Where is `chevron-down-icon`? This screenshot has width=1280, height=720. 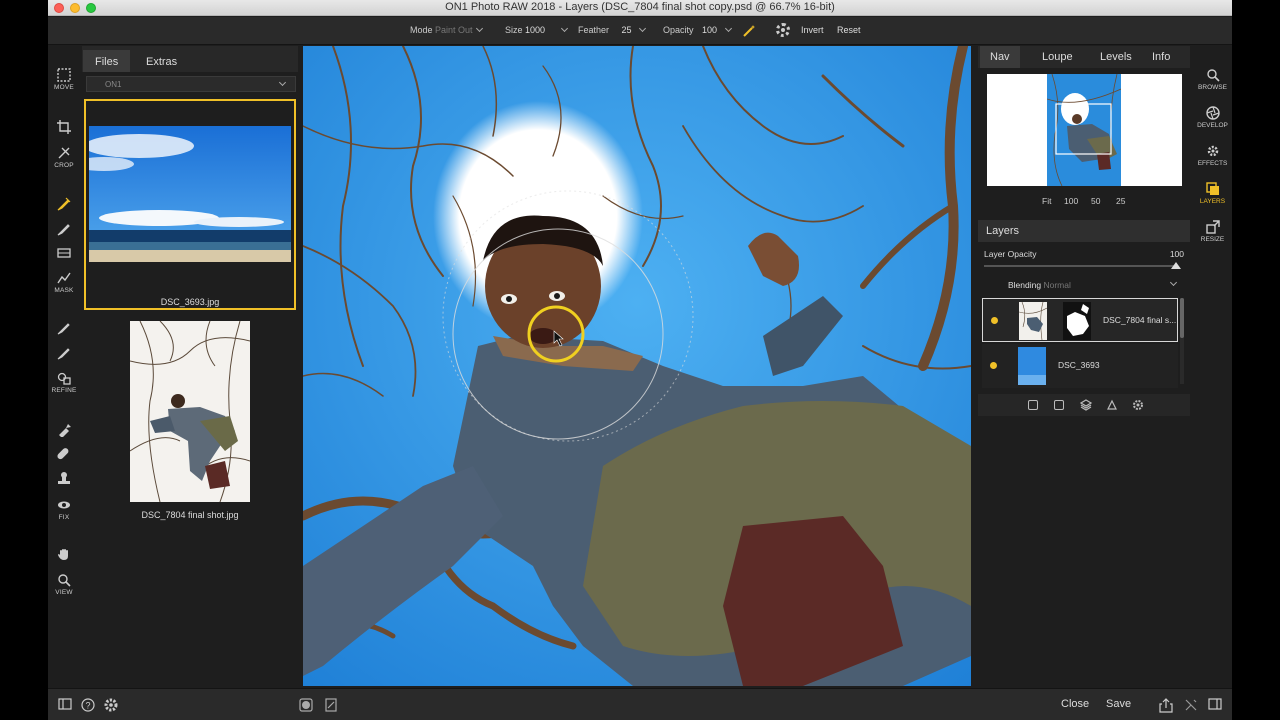
chevron-down-icon is located at coordinates (643, 28).